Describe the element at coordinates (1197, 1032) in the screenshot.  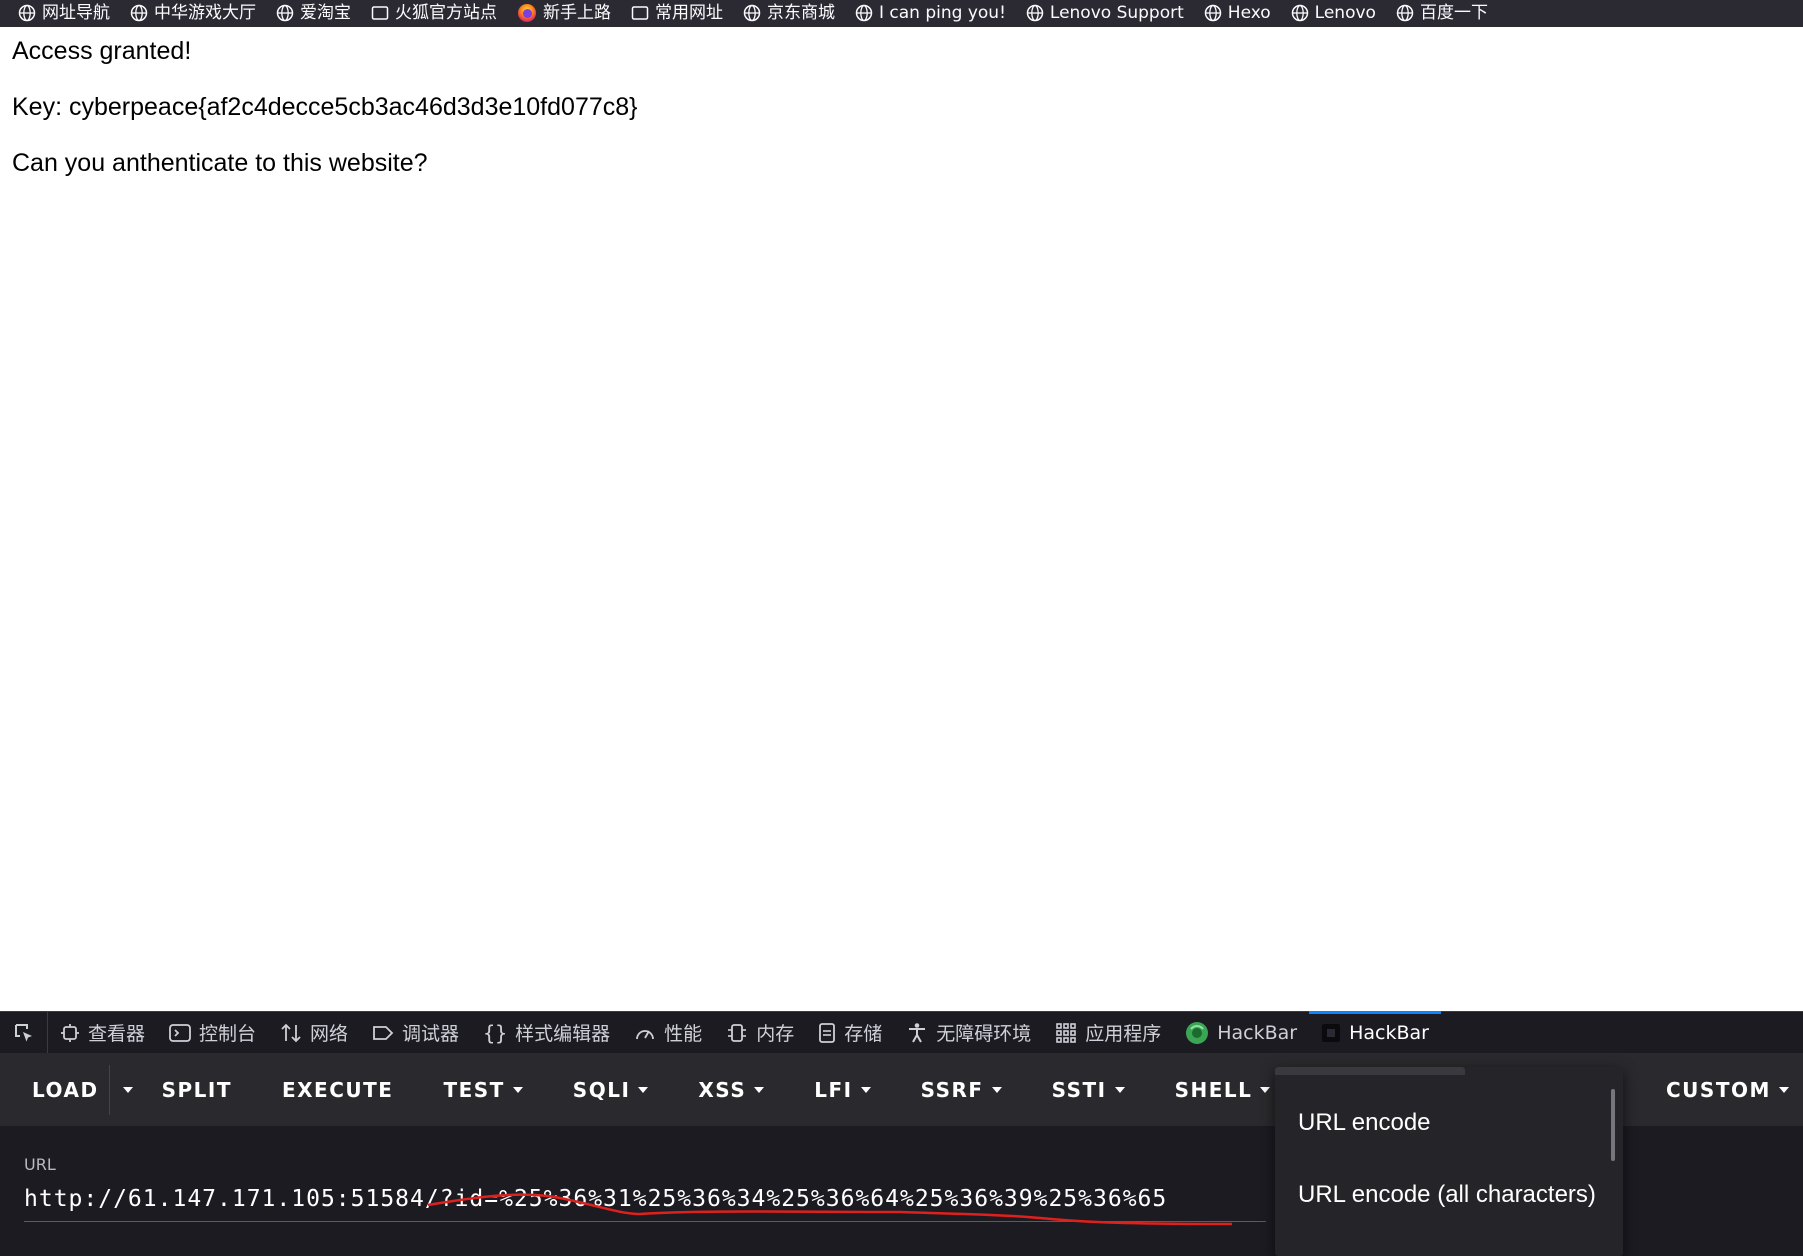
I see `hackbar-green-icon` at that location.